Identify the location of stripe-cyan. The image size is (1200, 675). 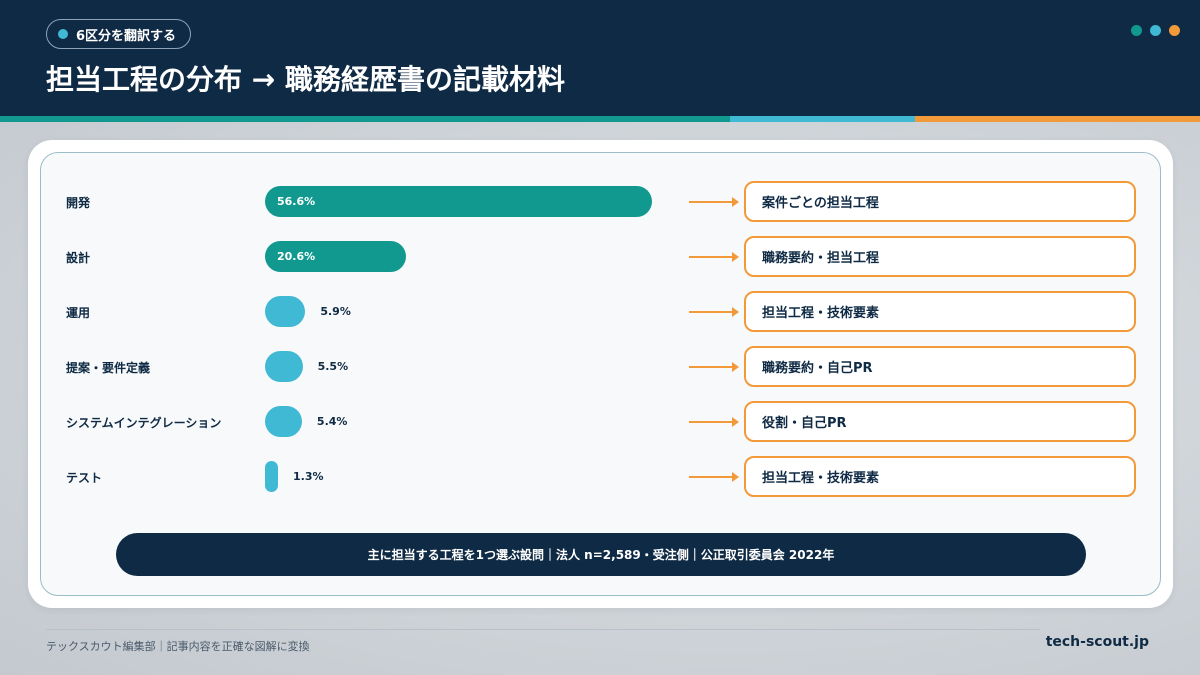
(822, 119).